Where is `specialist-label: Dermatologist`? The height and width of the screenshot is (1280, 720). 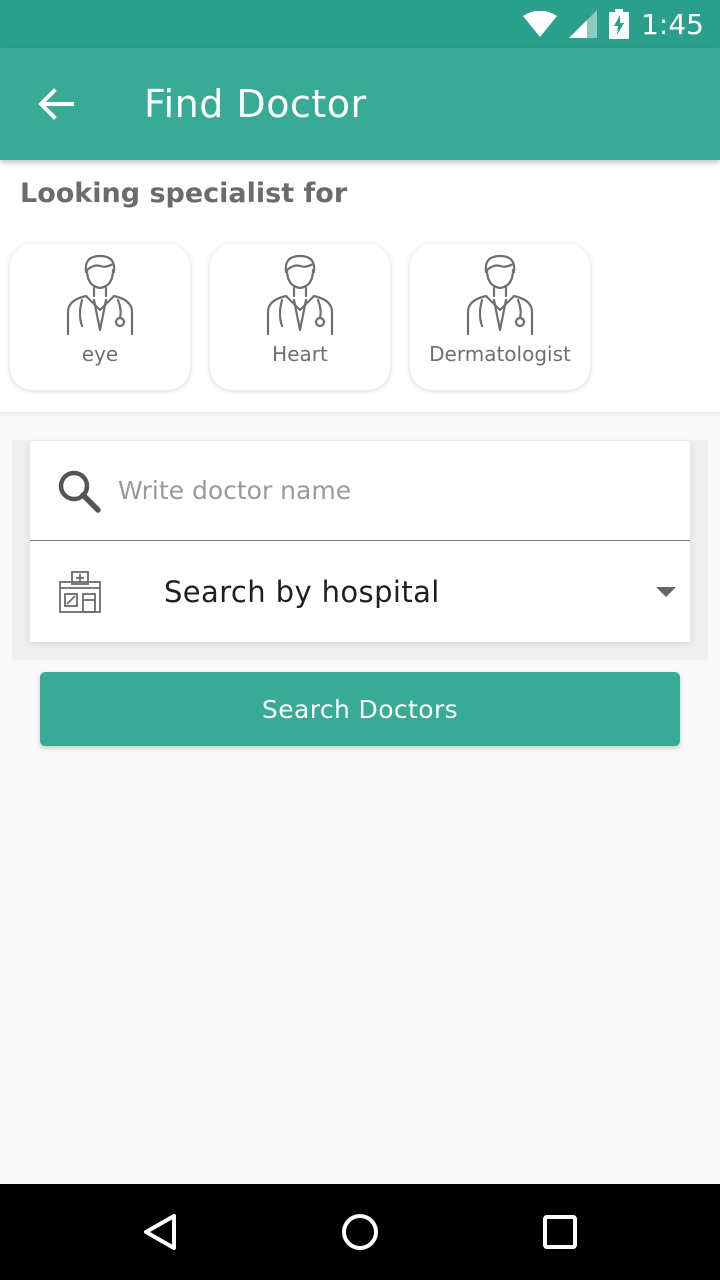
specialist-label: Dermatologist is located at coordinates (500, 354).